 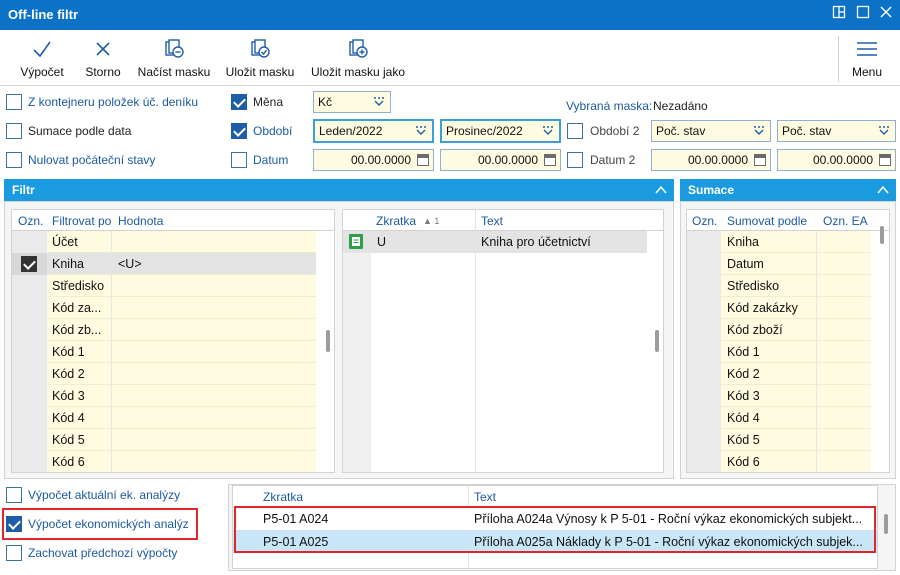 I want to click on load-mask-button: Načíst masku, so click(x=174, y=60).